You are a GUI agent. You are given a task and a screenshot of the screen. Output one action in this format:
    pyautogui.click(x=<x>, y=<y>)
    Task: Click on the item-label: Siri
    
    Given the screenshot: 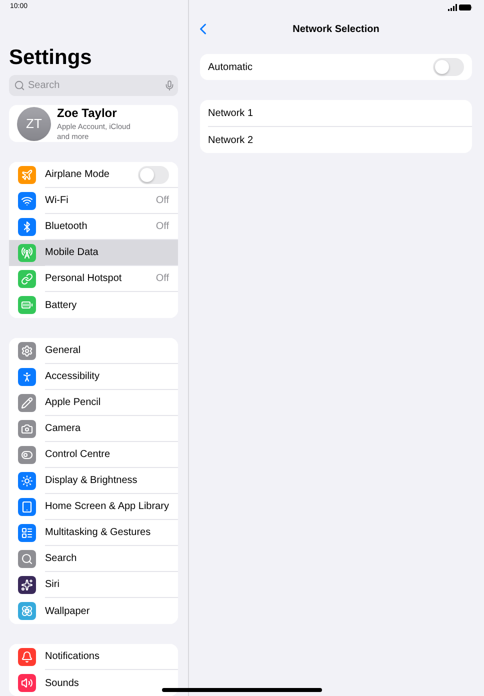 What is the action you would take?
    pyautogui.click(x=52, y=584)
    